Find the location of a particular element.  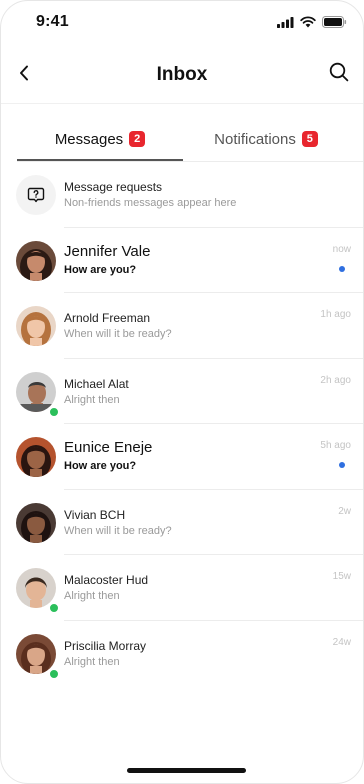

search-button is located at coordinates (339, 74).